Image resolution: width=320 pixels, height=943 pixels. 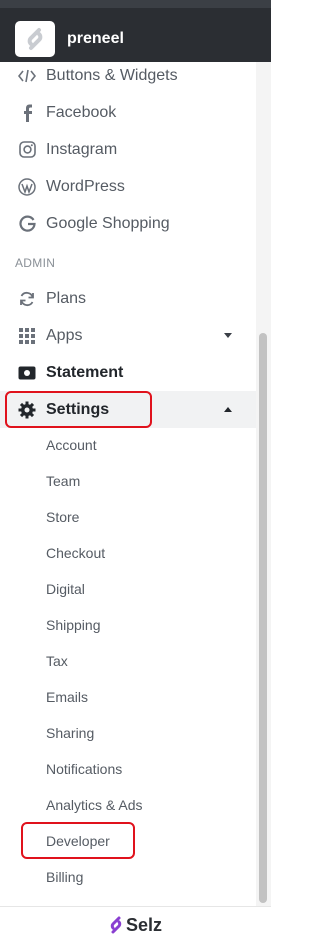 What do you see at coordinates (263, 618) in the screenshot?
I see `scrollbar-thumb` at bounding box center [263, 618].